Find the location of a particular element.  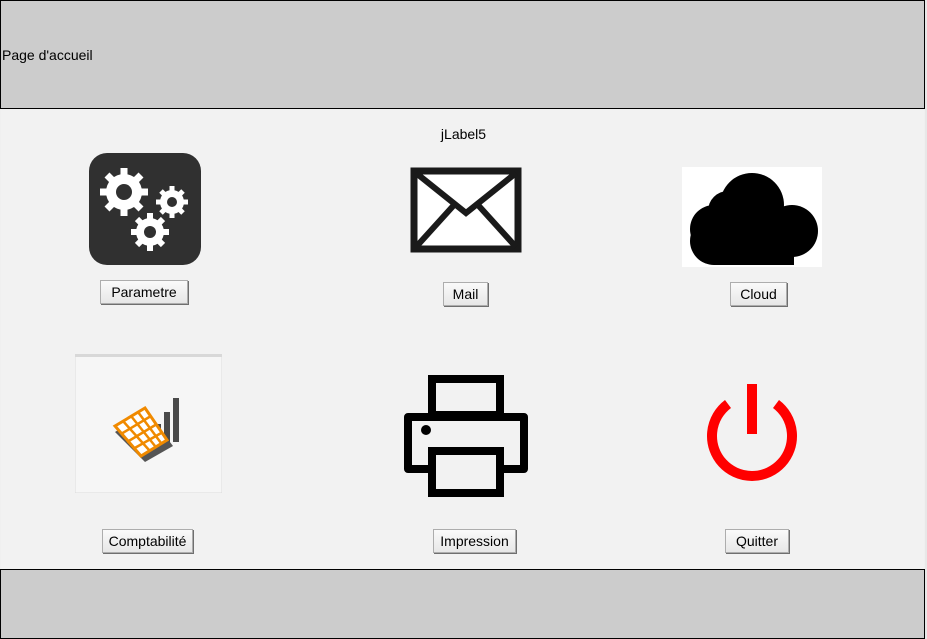

impression-button: Impression is located at coordinates (474, 541).